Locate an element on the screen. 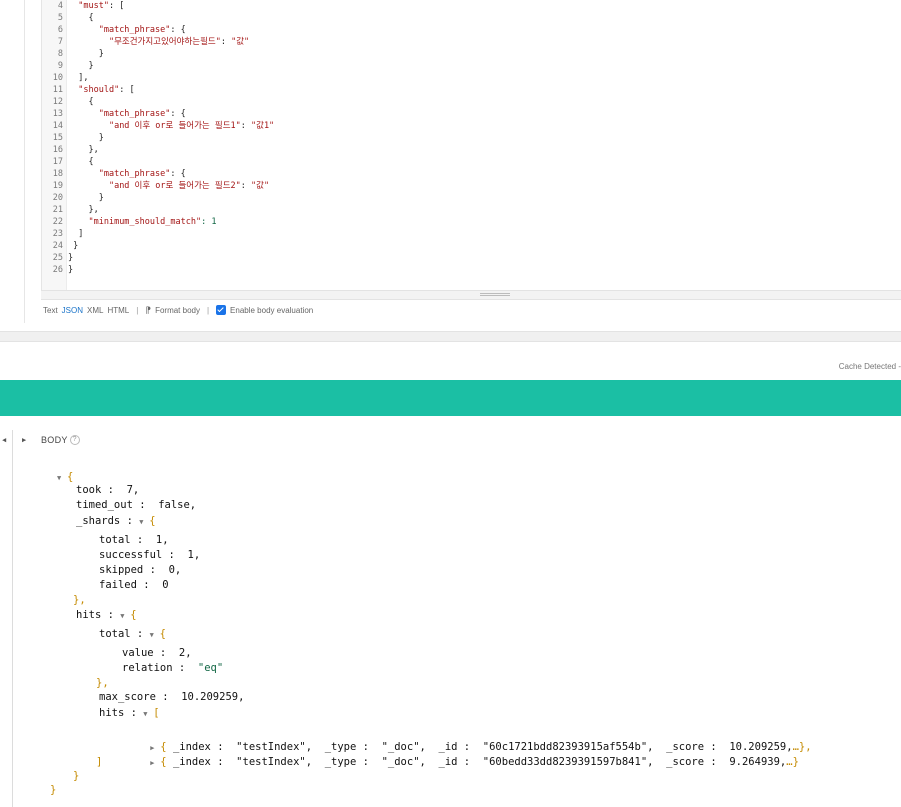  json-row-max-score: max_score : 10.209259, is located at coordinates (172, 697).